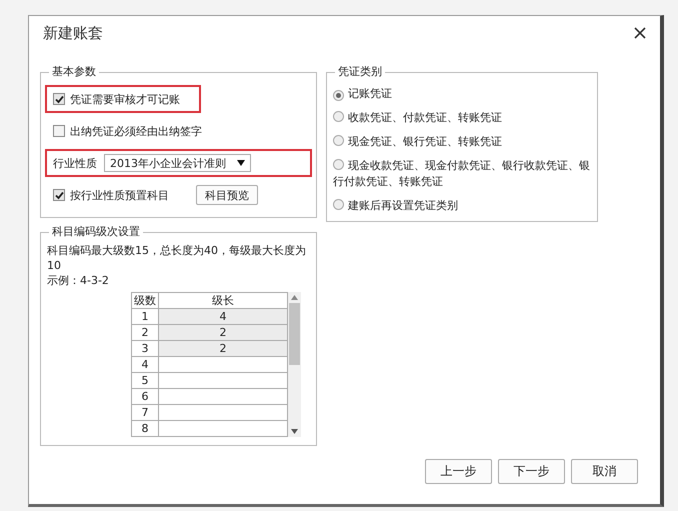 This screenshot has width=678, height=511. What do you see at coordinates (78, 280) in the screenshot?
I see `example-text: 示例：4-3-2` at bounding box center [78, 280].